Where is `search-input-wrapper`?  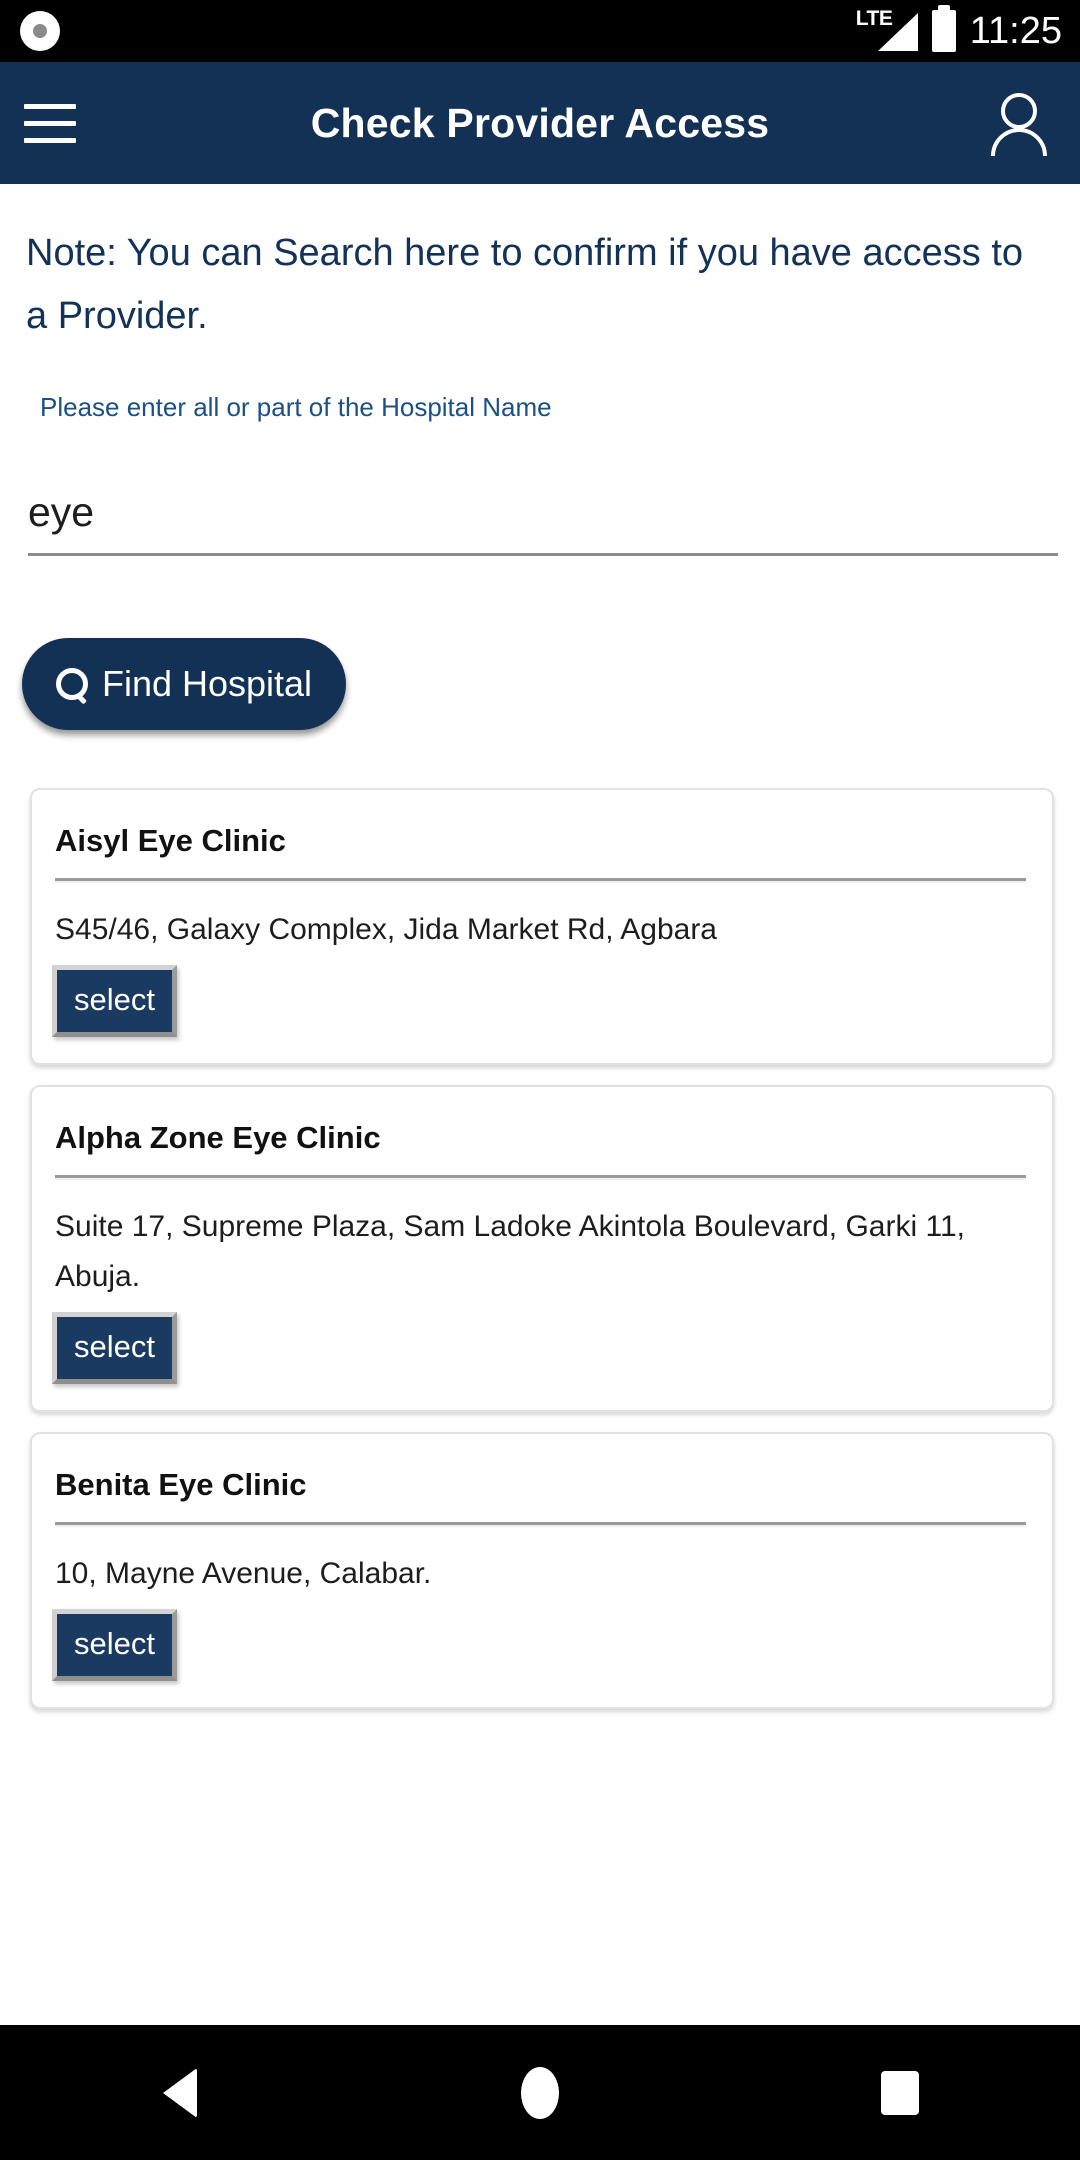
search-input-wrapper is located at coordinates (543, 520).